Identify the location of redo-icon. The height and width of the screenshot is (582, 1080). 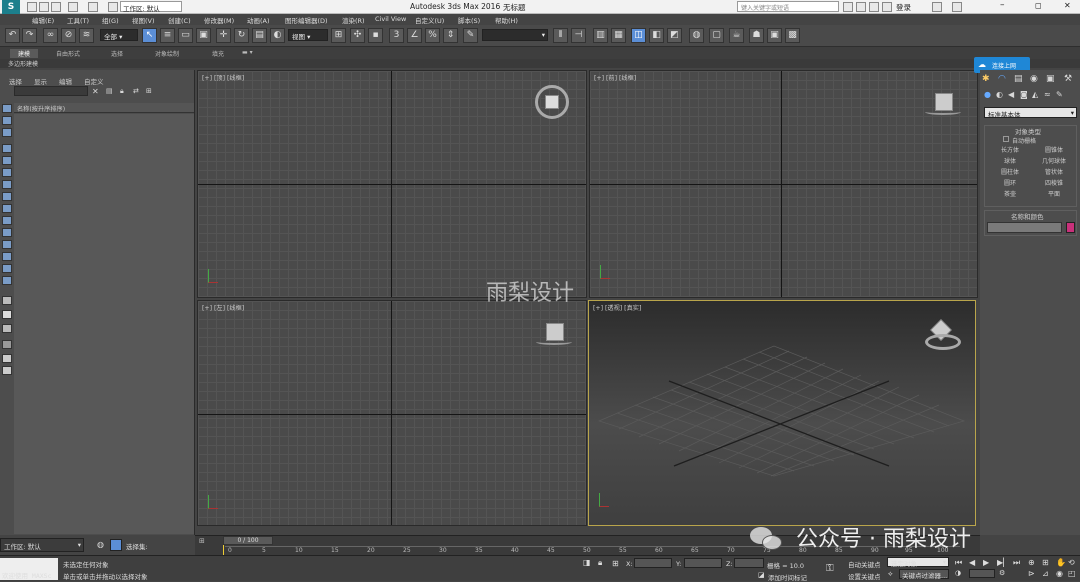
(93, 7).